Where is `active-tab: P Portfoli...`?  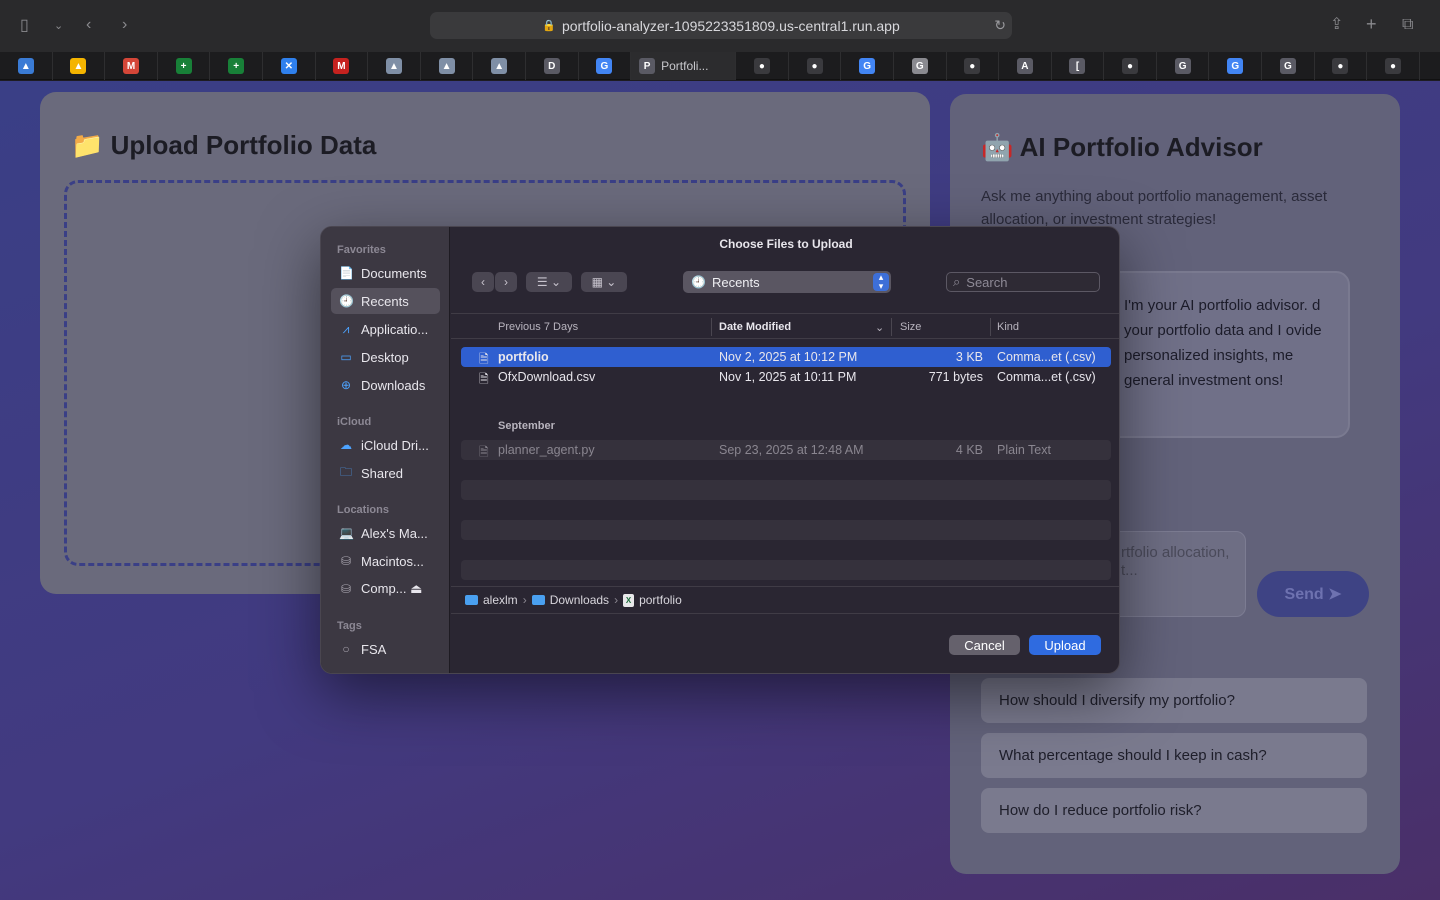 active-tab: P Portfoli... is located at coordinates (684, 66).